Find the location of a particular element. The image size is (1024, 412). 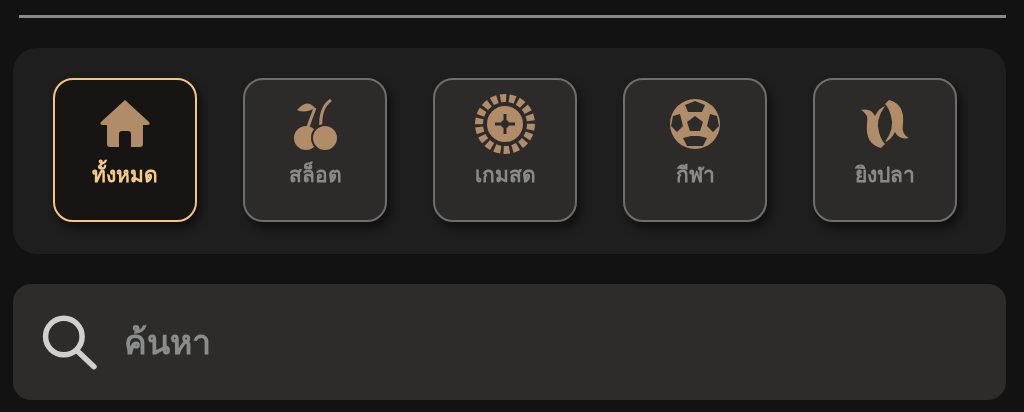

category-tab: ยิงปลา is located at coordinates (885, 150).